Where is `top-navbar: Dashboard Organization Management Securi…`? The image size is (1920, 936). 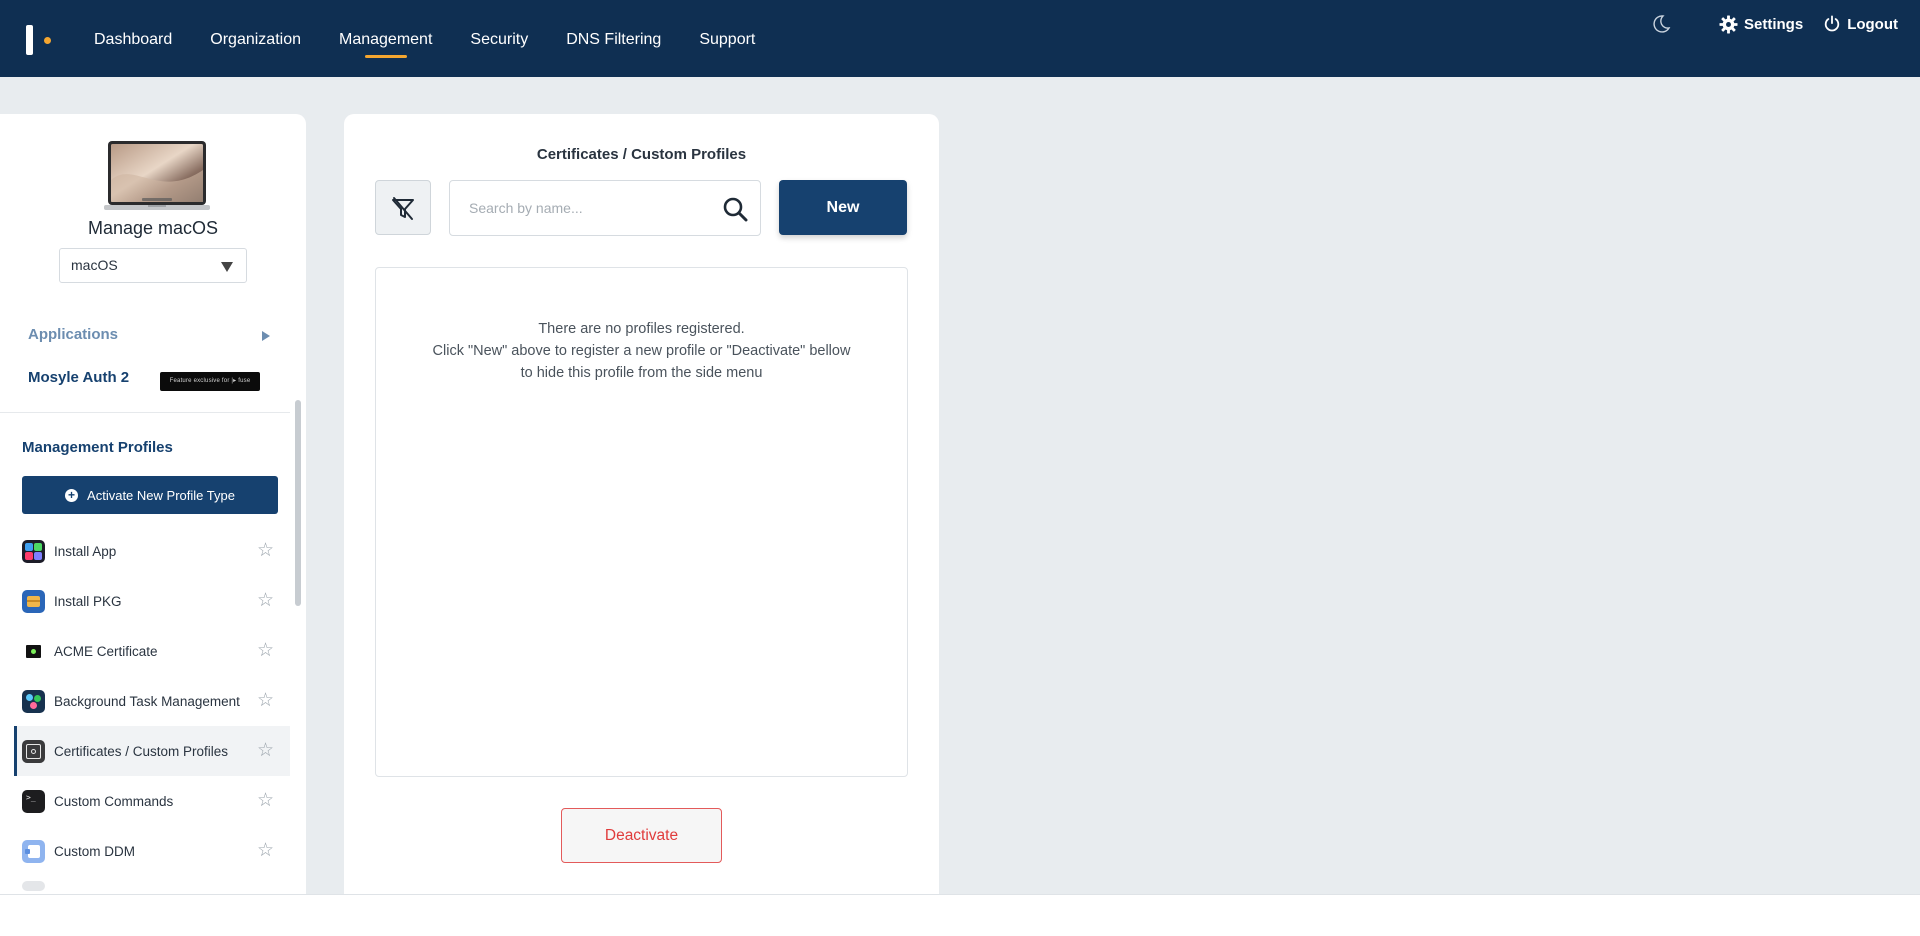
top-navbar: Dashboard Organization Management Securi… is located at coordinates (960, 38).